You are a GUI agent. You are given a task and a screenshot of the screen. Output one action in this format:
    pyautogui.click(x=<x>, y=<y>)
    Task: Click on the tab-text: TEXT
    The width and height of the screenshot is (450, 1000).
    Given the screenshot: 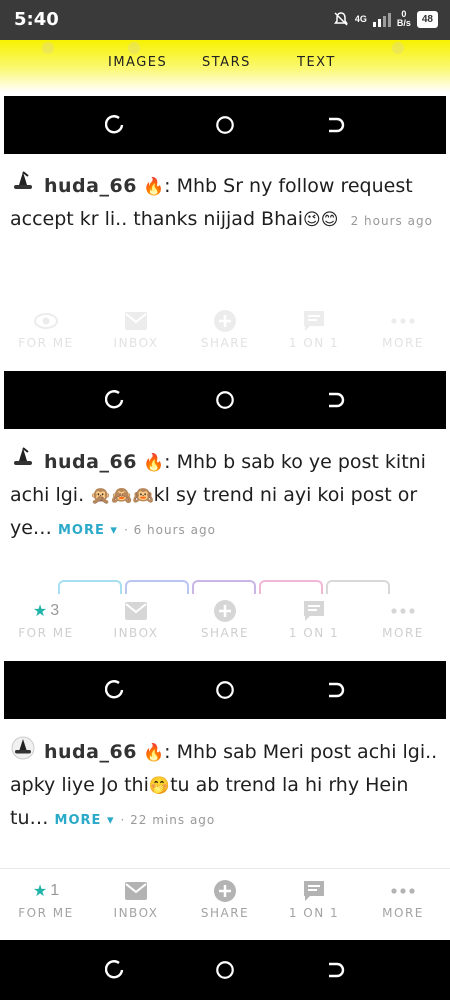 What is the action you would take?
    pyautogui.click(x=316, y=62)
    